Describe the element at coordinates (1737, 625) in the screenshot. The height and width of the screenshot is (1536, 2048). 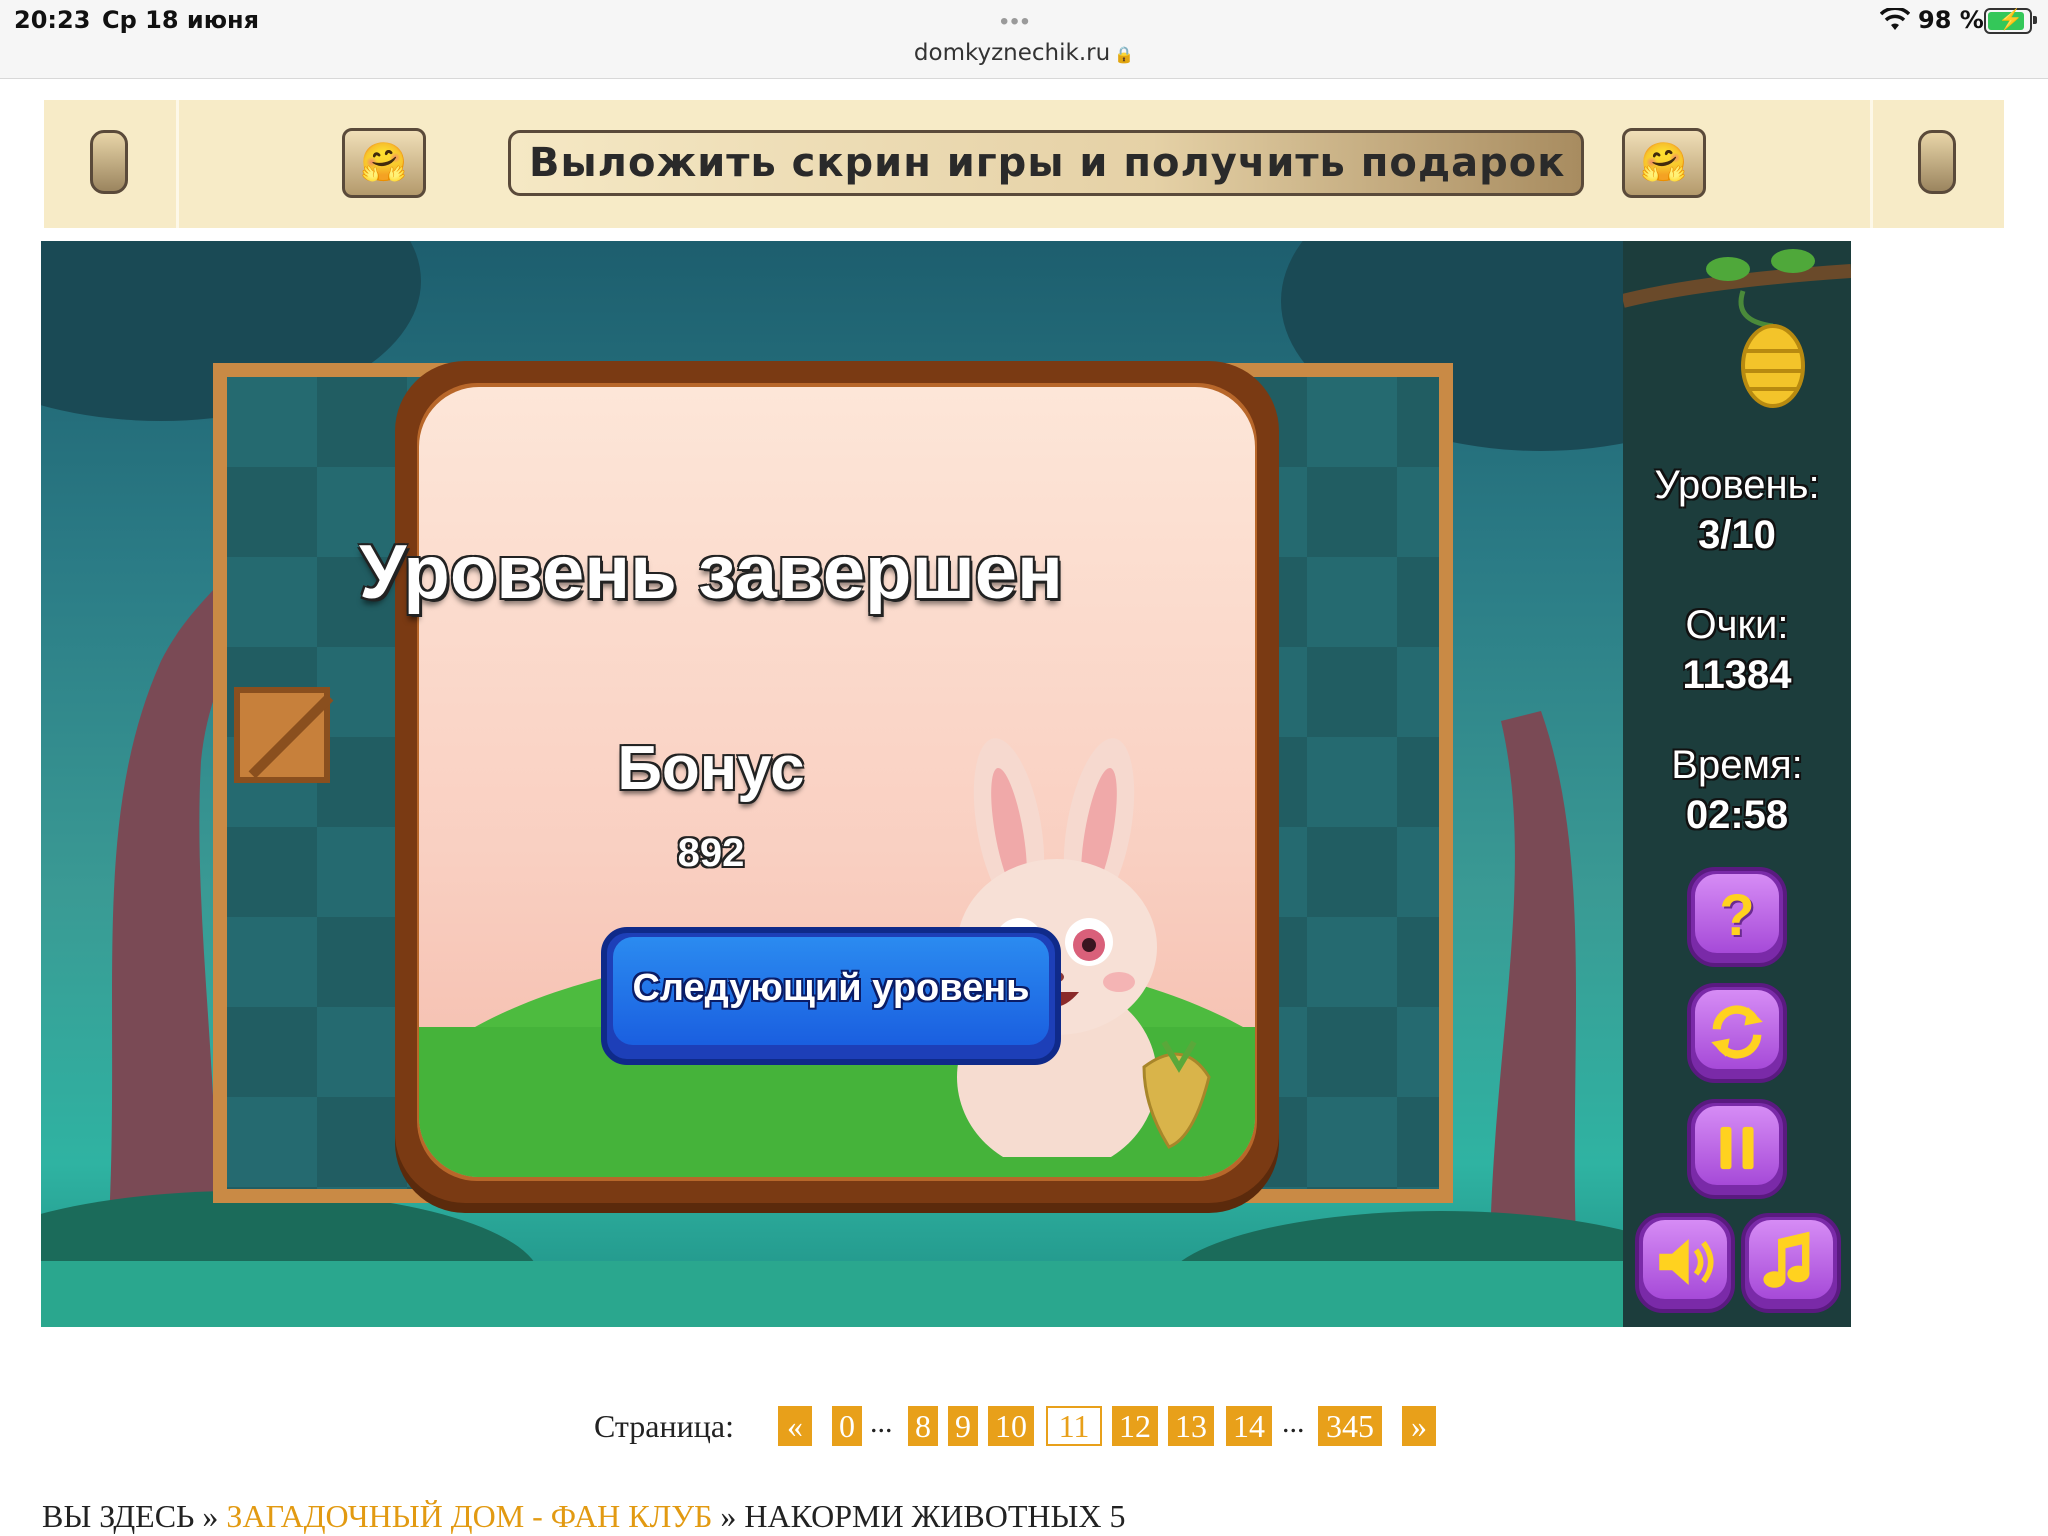
I see `score-label: Очки:` at that location.